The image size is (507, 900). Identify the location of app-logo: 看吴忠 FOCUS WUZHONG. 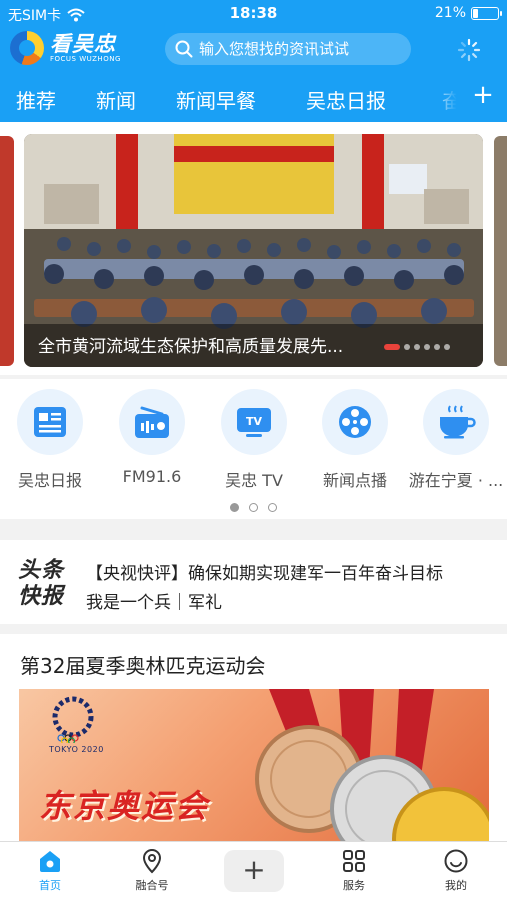
(65, 48).